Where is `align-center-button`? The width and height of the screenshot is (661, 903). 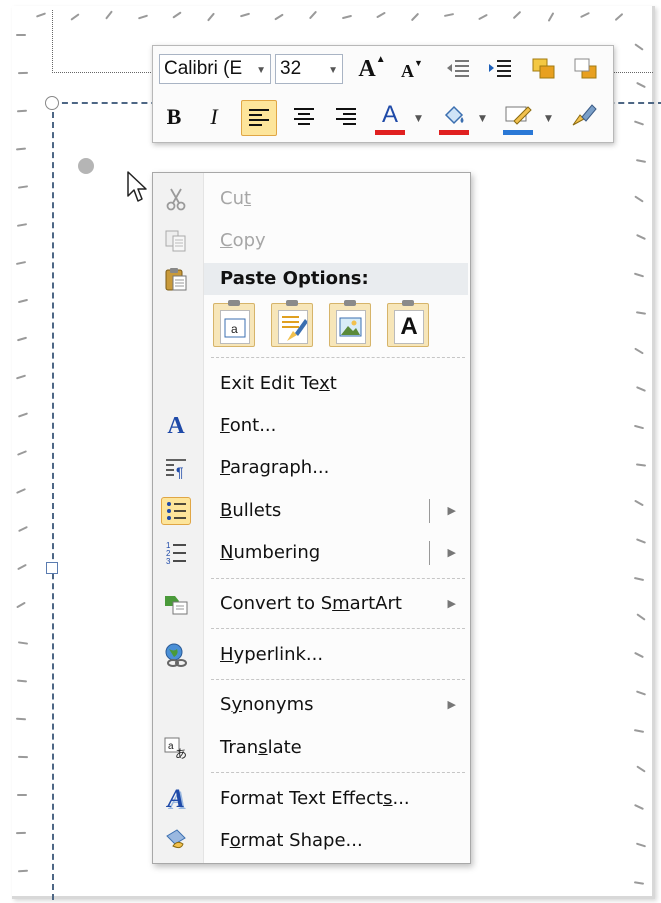 align-center-button is located at coordinates (304, 117).